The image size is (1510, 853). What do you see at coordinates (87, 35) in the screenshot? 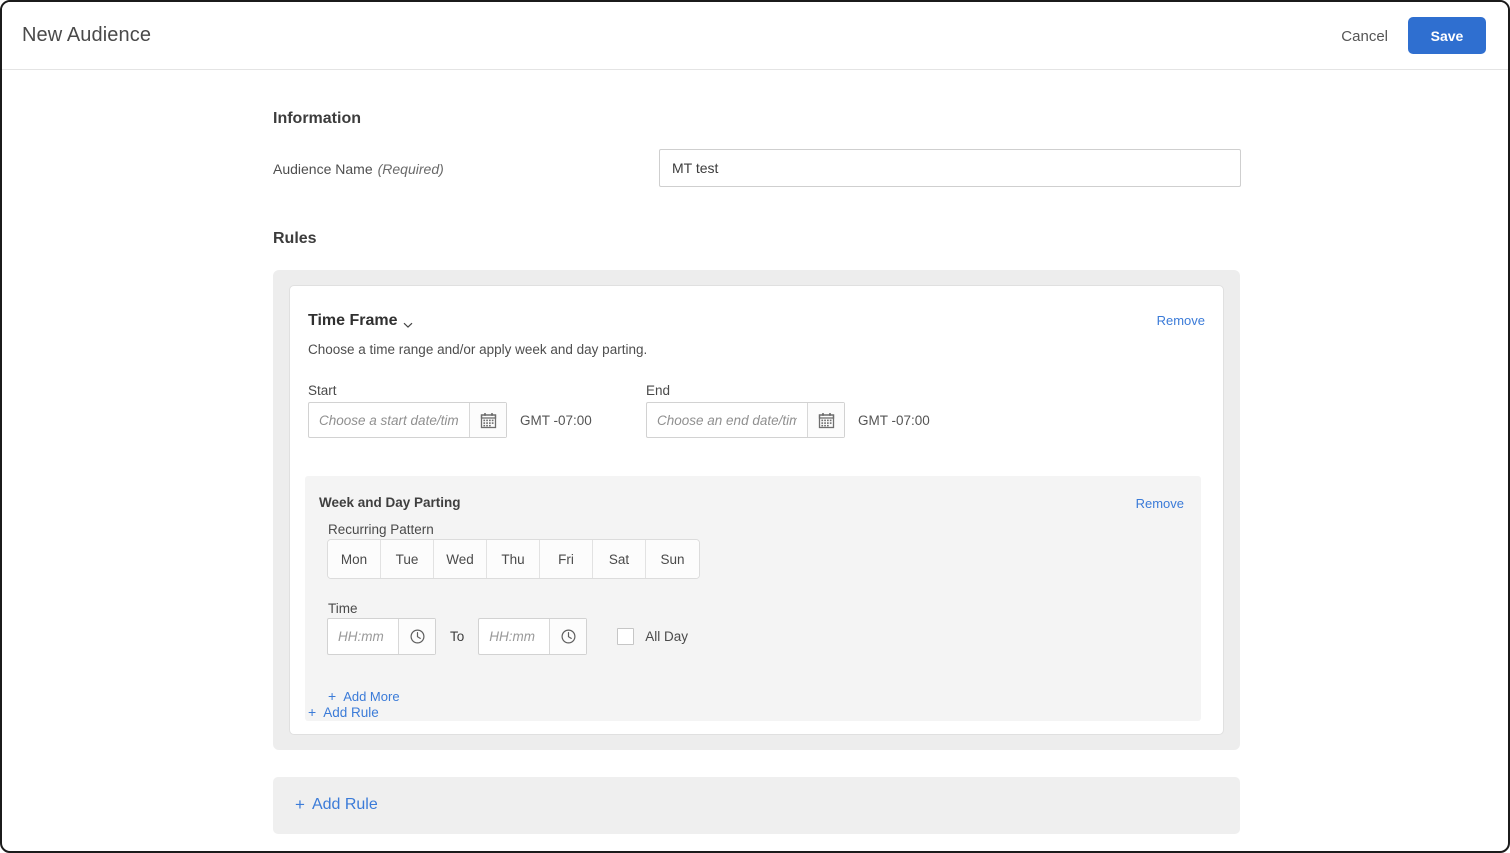
I see `page-title: New Audience` at bounding box center [87, 35].